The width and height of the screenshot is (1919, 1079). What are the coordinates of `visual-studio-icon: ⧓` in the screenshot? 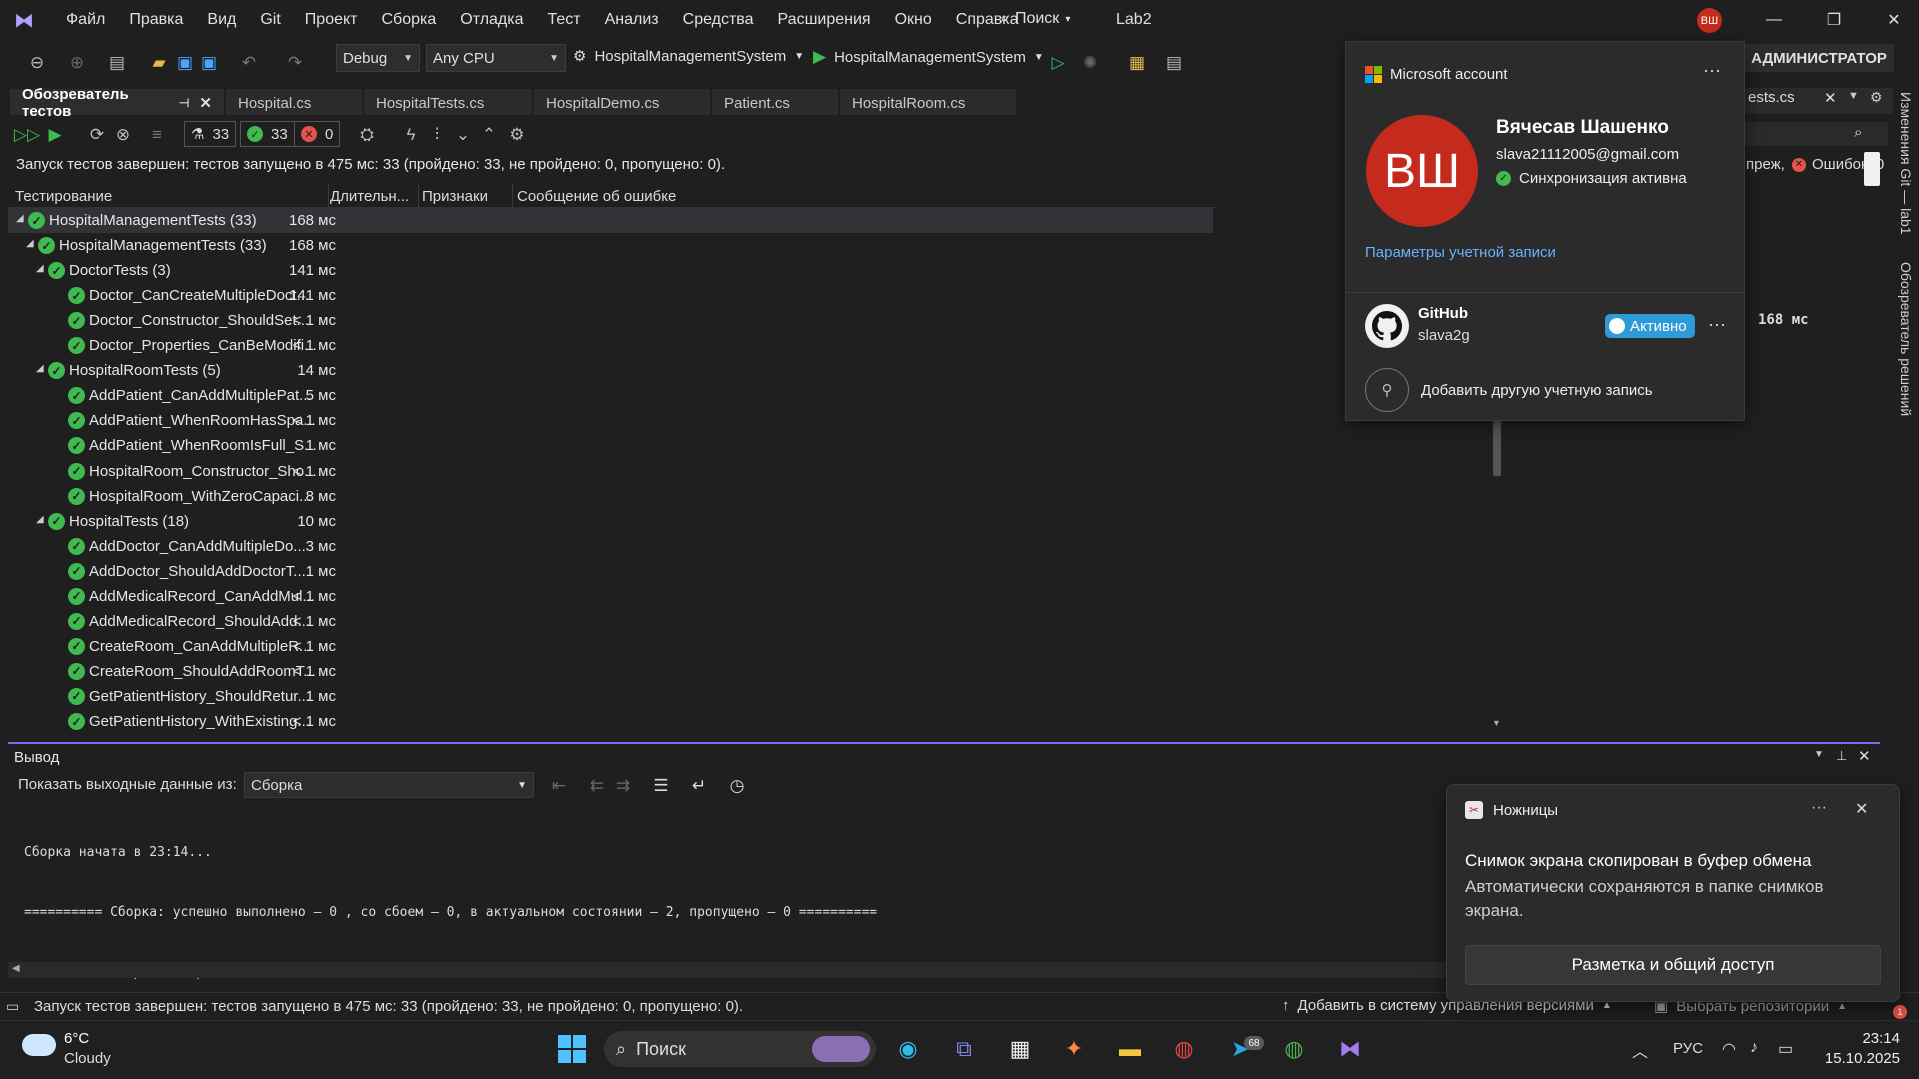 It's located at (1350, 1049).